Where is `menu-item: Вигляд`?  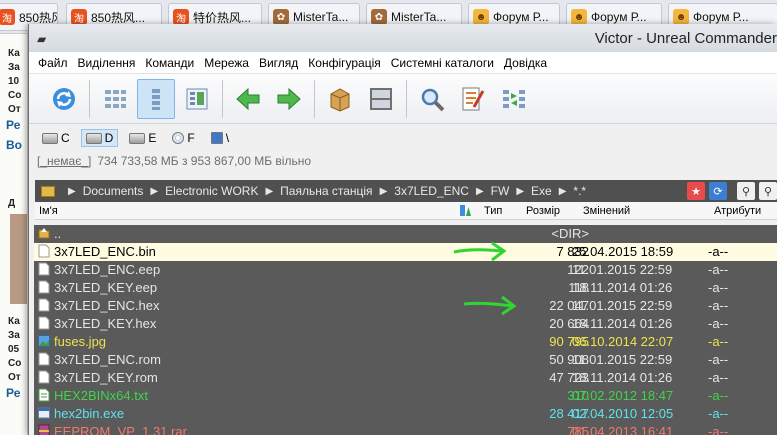 menu-item: Вигляд is located at coordinates (278, 63).